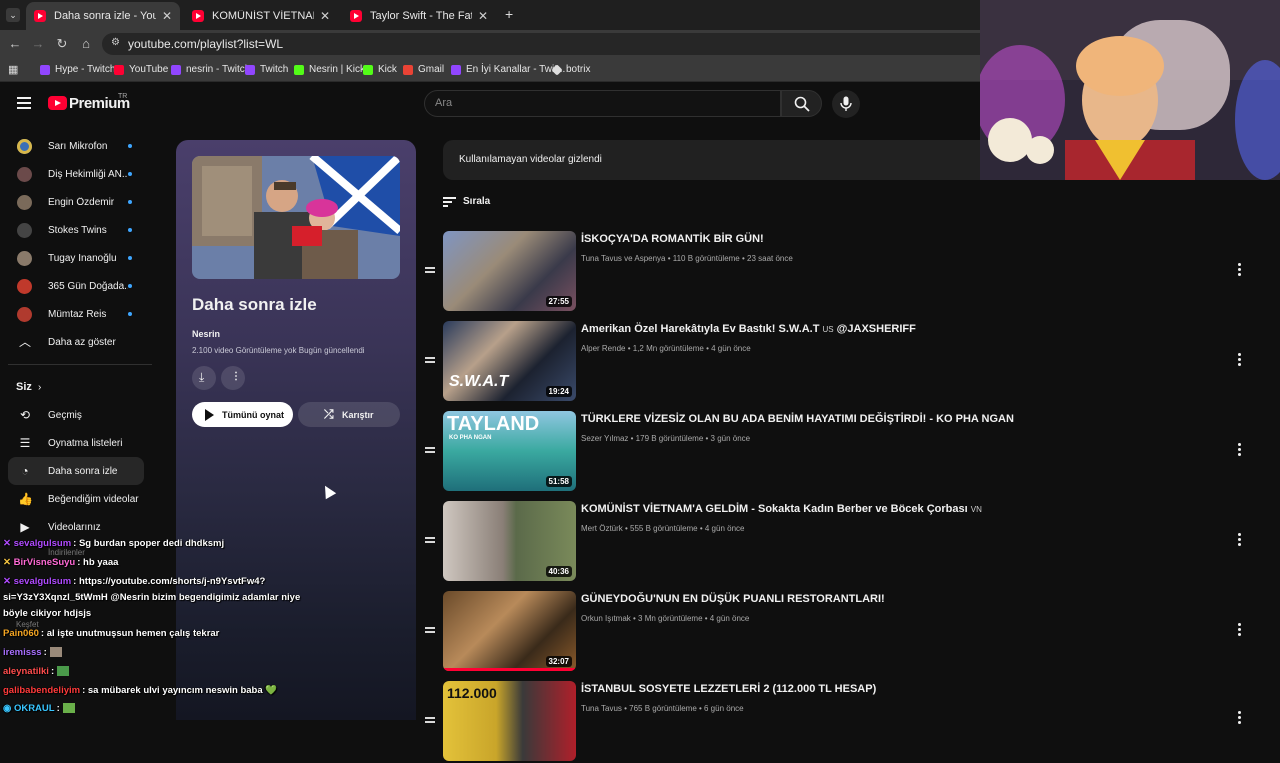 This screenshot has height=763, width=1280. What do you see at coordinates (274, 69) in the screenshot?
I see `bookmark-label: Twitch` at bounding box center [274, 69].